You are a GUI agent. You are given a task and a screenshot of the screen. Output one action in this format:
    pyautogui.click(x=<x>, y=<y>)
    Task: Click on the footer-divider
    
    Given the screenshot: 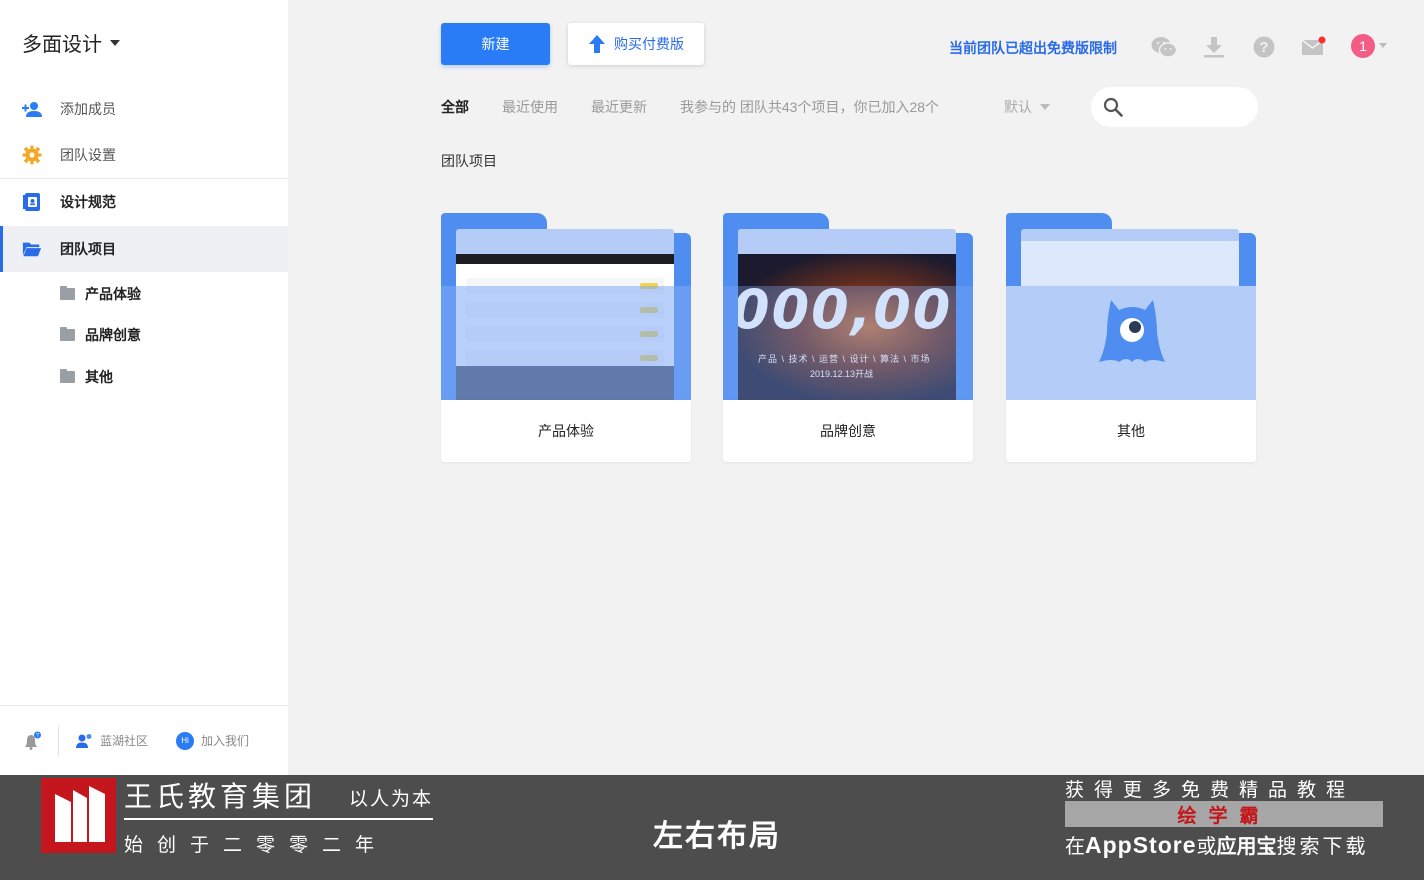 What is the action you would take?
    pyautogui.click(x=58, y=740)
    